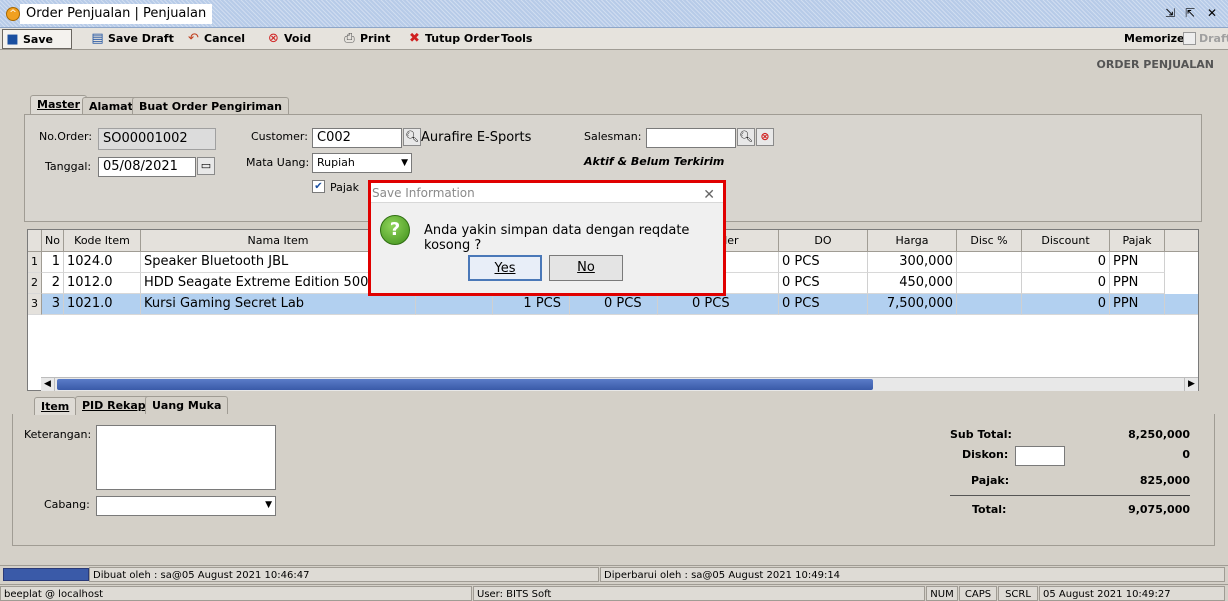  What do you see at coordinates (614, 304) in the screenshot?
I see `cell-c2: 0 PCS` at bounding box center [614, 304].